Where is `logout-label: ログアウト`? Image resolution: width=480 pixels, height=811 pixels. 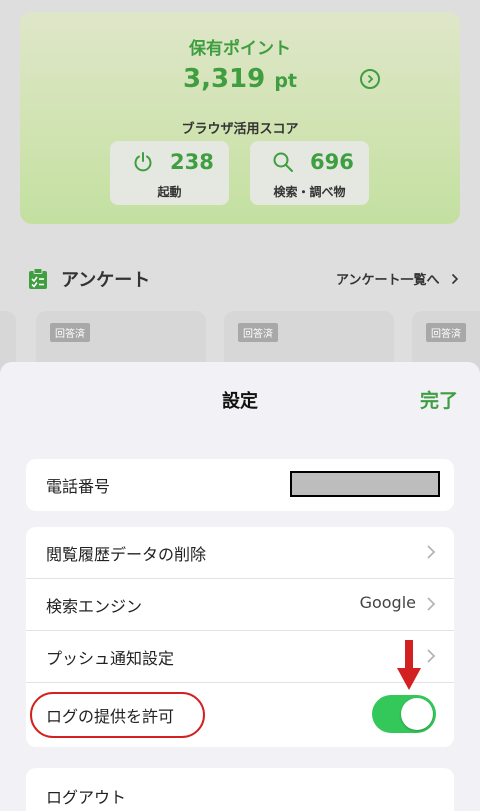
logout-label: ログアウト is located at coordinates (86, 797).